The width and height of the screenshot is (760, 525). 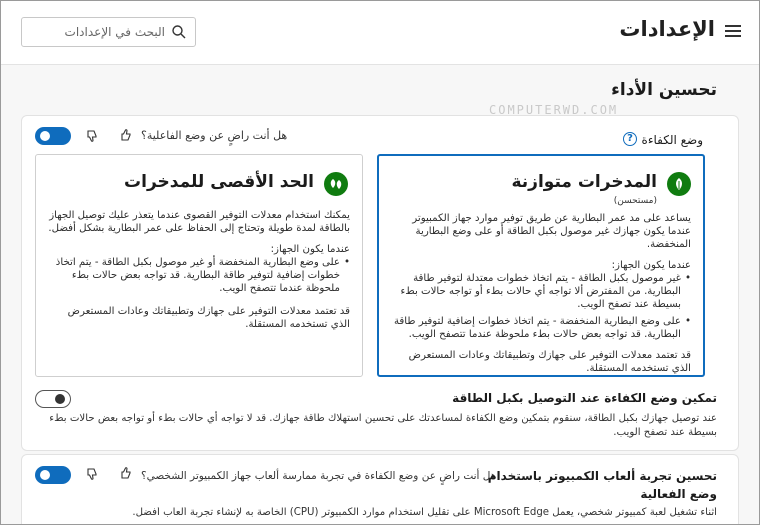 I want to click on page-title: الإعدادات, so click(x=667, y=29).